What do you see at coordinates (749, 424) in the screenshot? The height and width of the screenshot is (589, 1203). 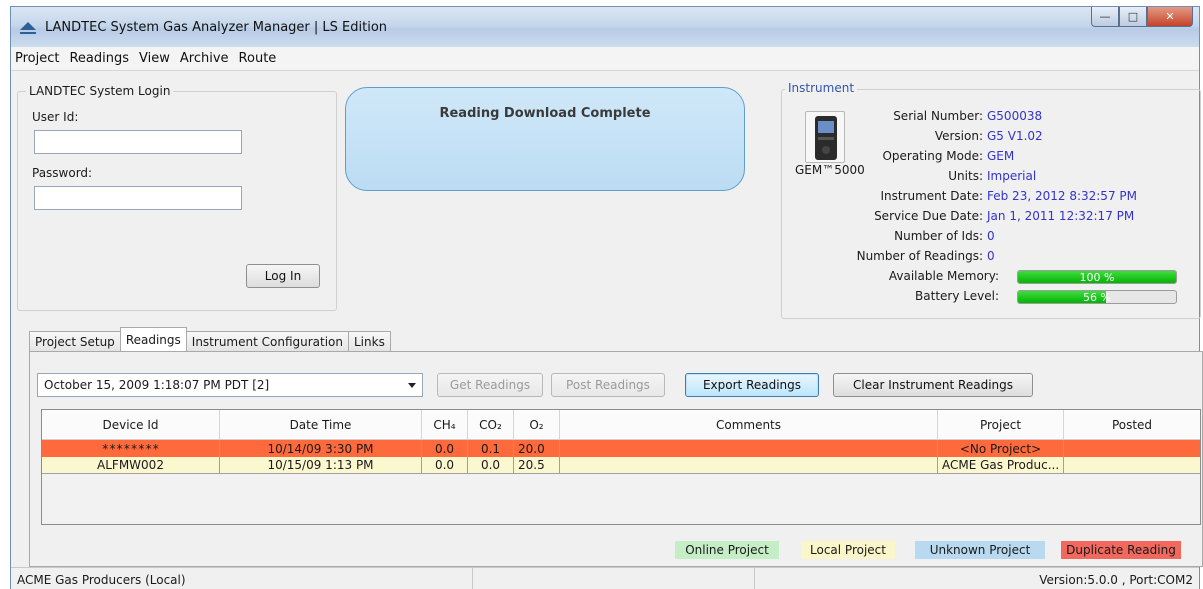 I see `column-header-comments: Comments` at bounding box center [749, 424].